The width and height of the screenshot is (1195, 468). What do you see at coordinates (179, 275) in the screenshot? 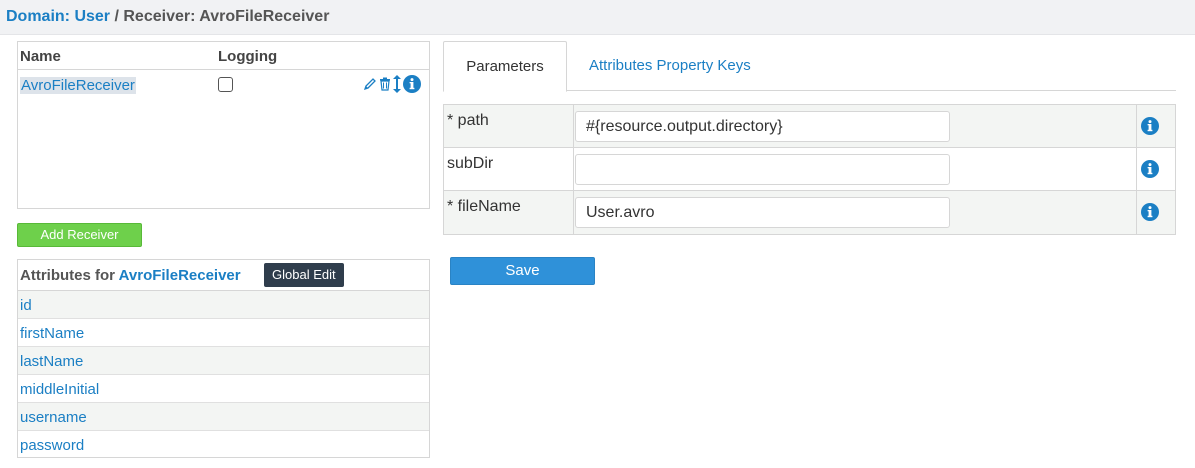
I see `attributes-title-receiver: AvroFileReceiver` at bounding box center [179, 275].